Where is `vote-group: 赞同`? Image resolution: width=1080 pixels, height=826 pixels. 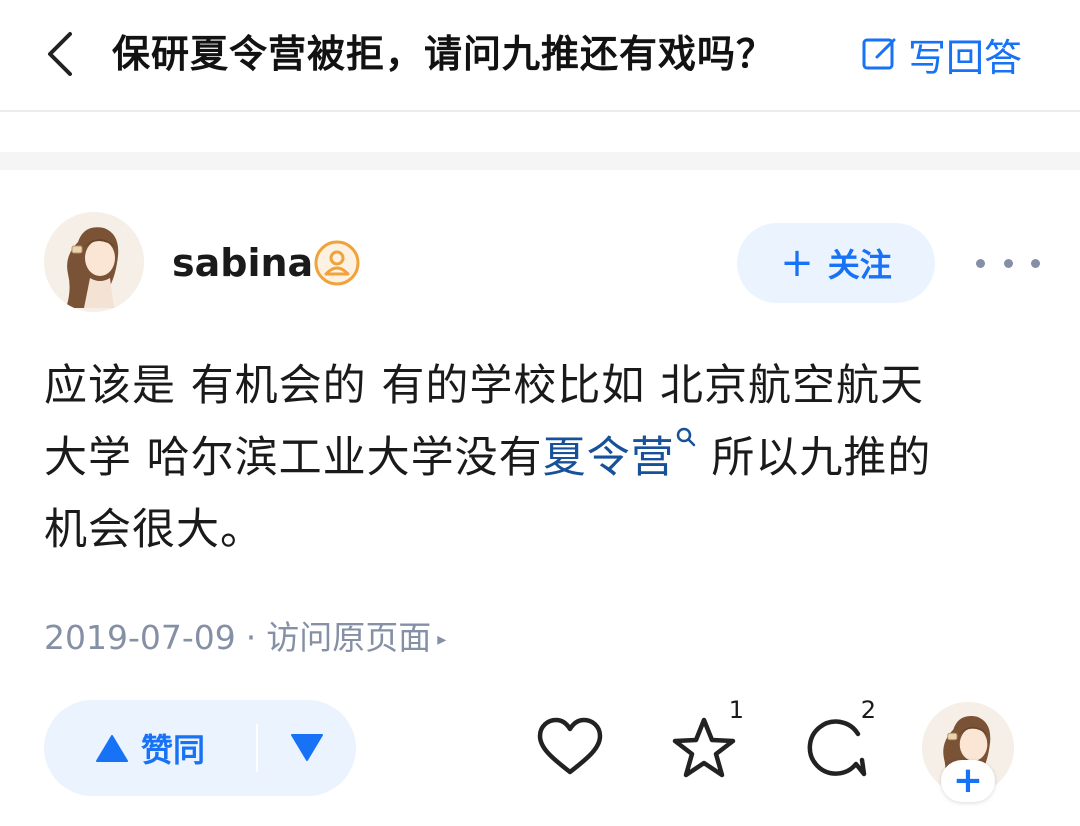
vote-group: 赞同 is located at coordinates (200, 748).